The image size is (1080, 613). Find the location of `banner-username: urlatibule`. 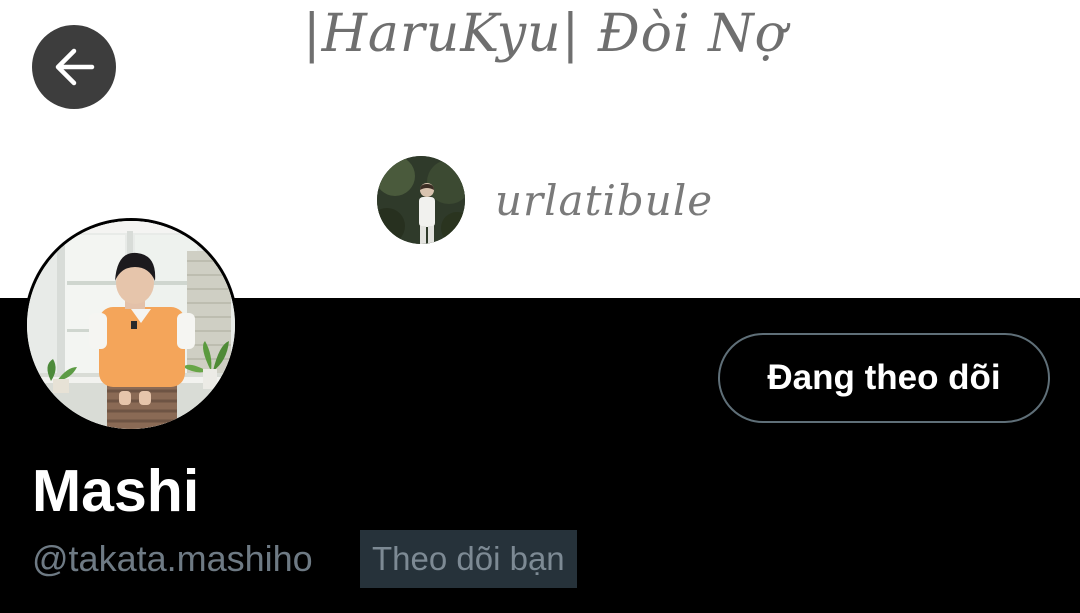

banner-username: urlatibule is located at coordinates (604, 200).